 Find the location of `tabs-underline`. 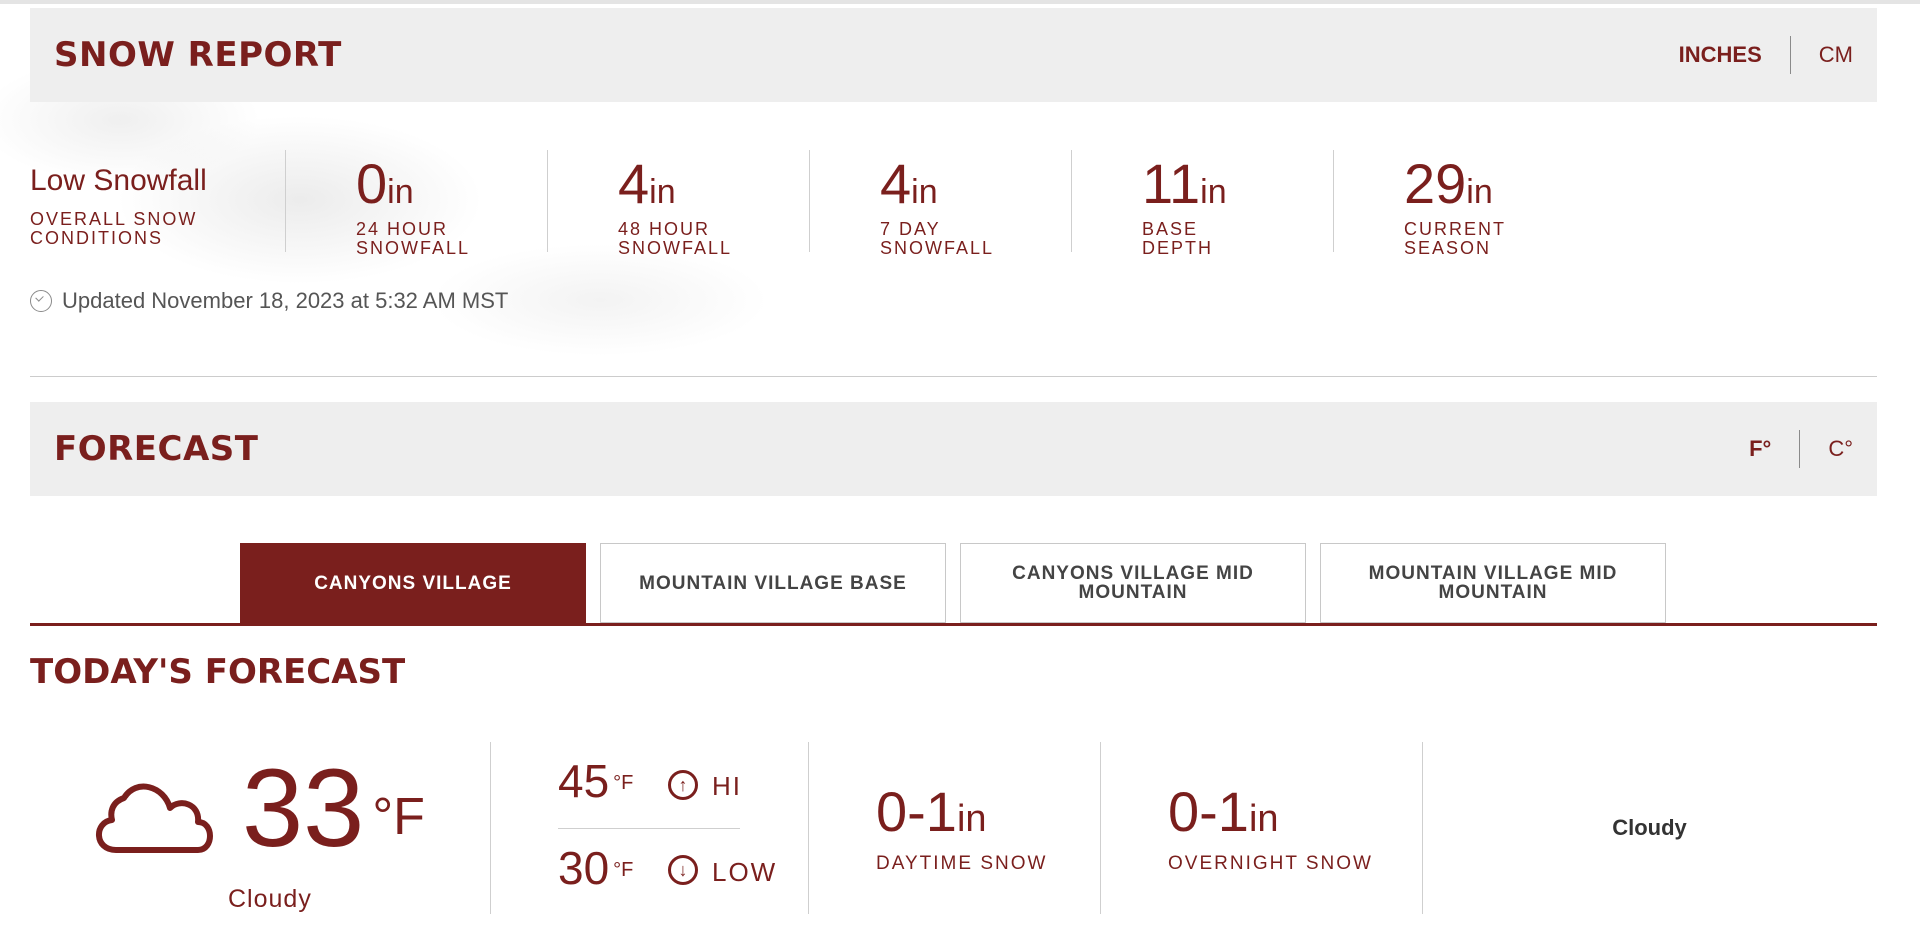

tabs-underline is located at coordinates (953, 624).